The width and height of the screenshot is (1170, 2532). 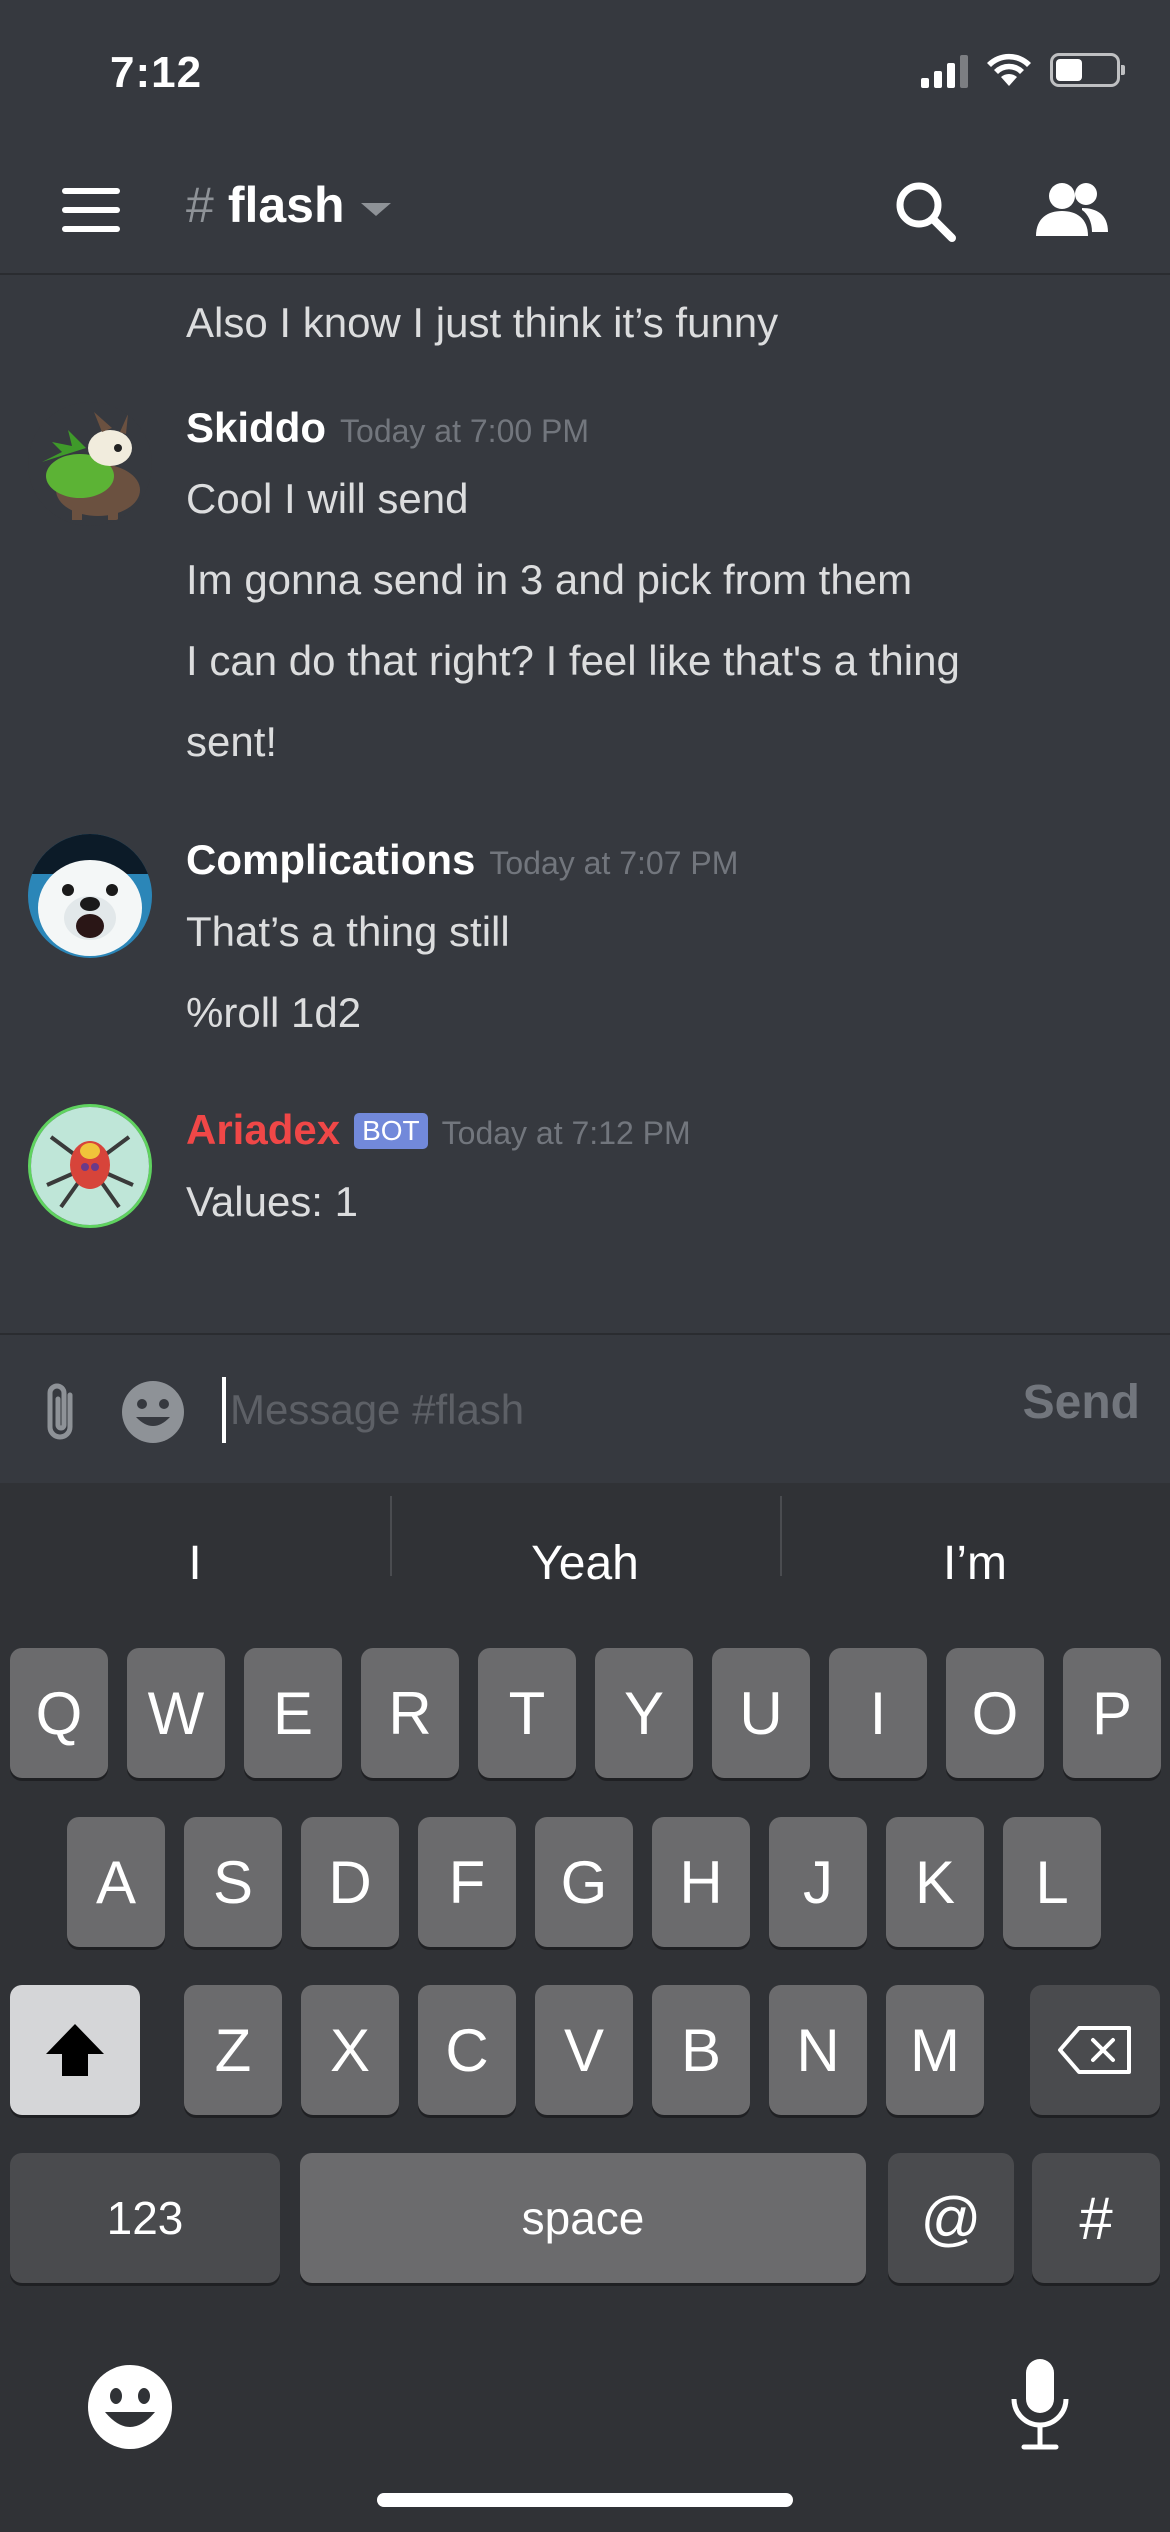 I want to click on message-timestamp: Today at 7:12 PM, so click(x=566, y=1133).